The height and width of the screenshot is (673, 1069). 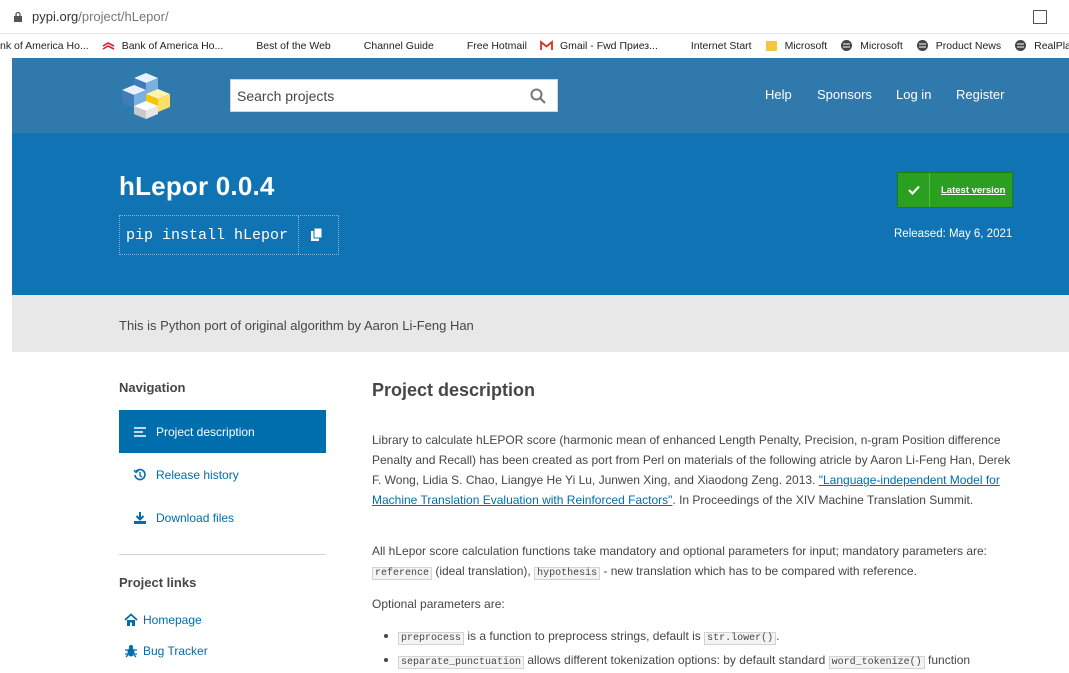 I want to click on bookmark-label: Internet Start, so click(x=721, y=45).